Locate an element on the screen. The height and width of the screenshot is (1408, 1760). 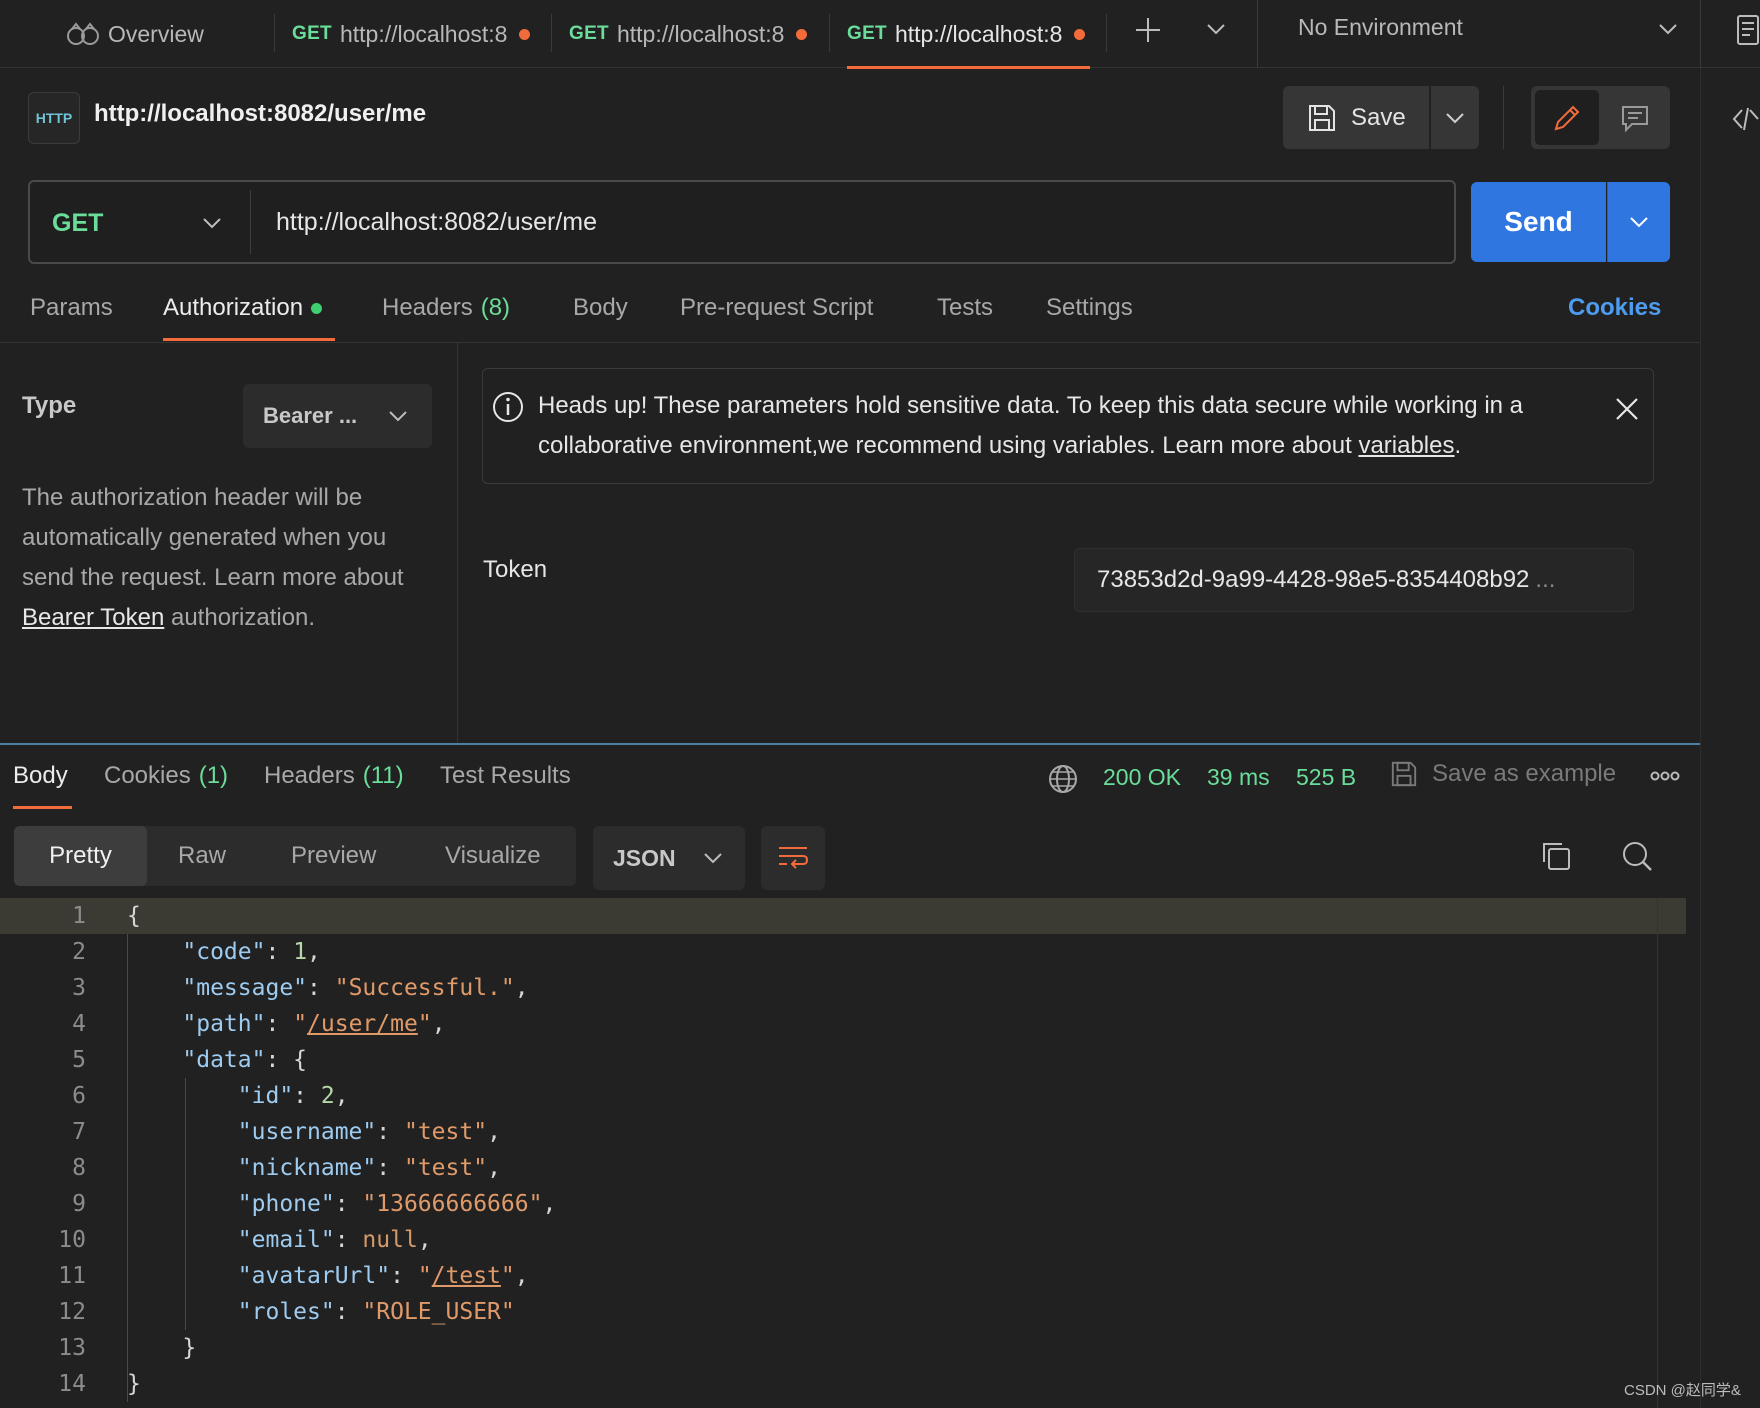
info-icon is located at coordinates (508, 407).